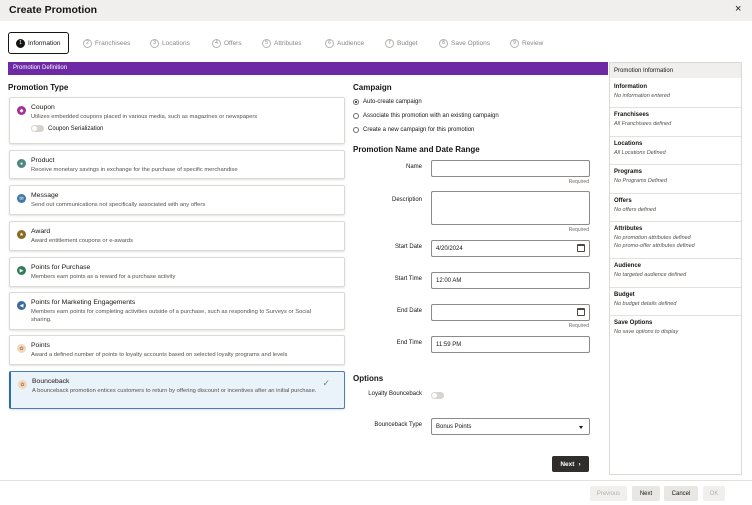  What do you see at coordinates (738, 9) in the screenshot?
I see `close-icon: ×` at bounding box center [738, 9].